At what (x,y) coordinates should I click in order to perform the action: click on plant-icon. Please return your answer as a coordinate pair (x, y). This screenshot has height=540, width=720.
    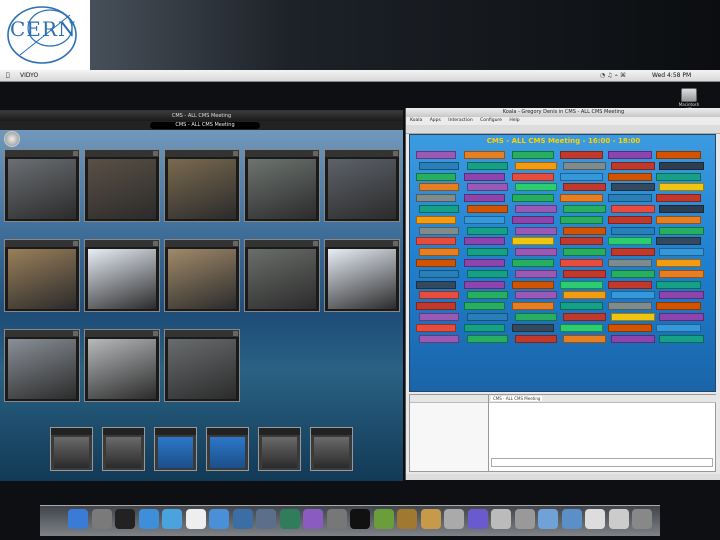
    Looking at the image, I should click on (407, 519).